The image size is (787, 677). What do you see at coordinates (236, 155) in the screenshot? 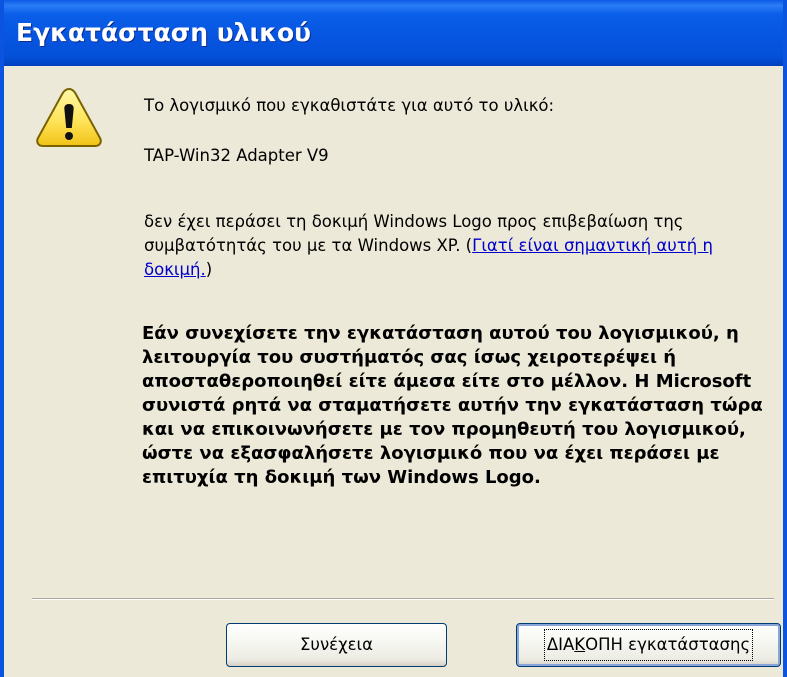
I see `device-name: TAP-Win32 Adapter V9` at bounding box center [236, 155].